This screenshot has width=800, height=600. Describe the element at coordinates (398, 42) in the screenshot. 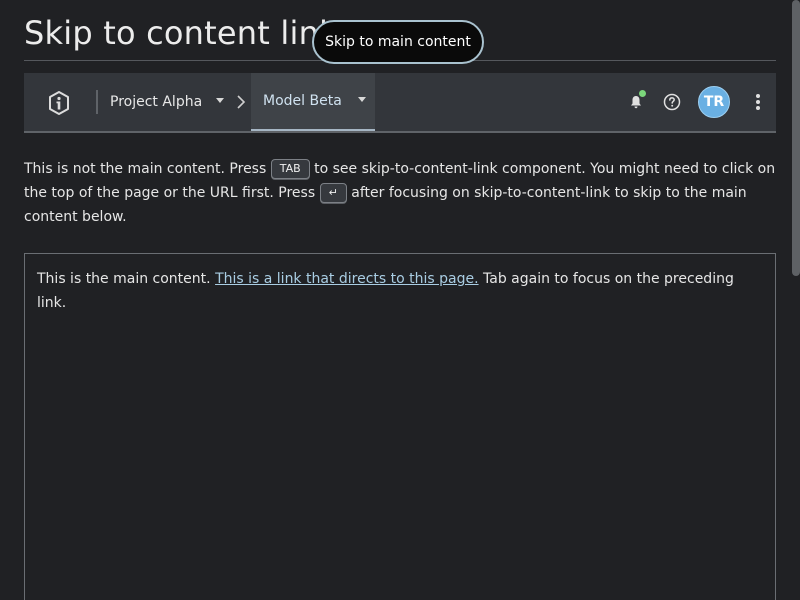

I see `skip-to-main-content-link: Skip to main content` at that location.